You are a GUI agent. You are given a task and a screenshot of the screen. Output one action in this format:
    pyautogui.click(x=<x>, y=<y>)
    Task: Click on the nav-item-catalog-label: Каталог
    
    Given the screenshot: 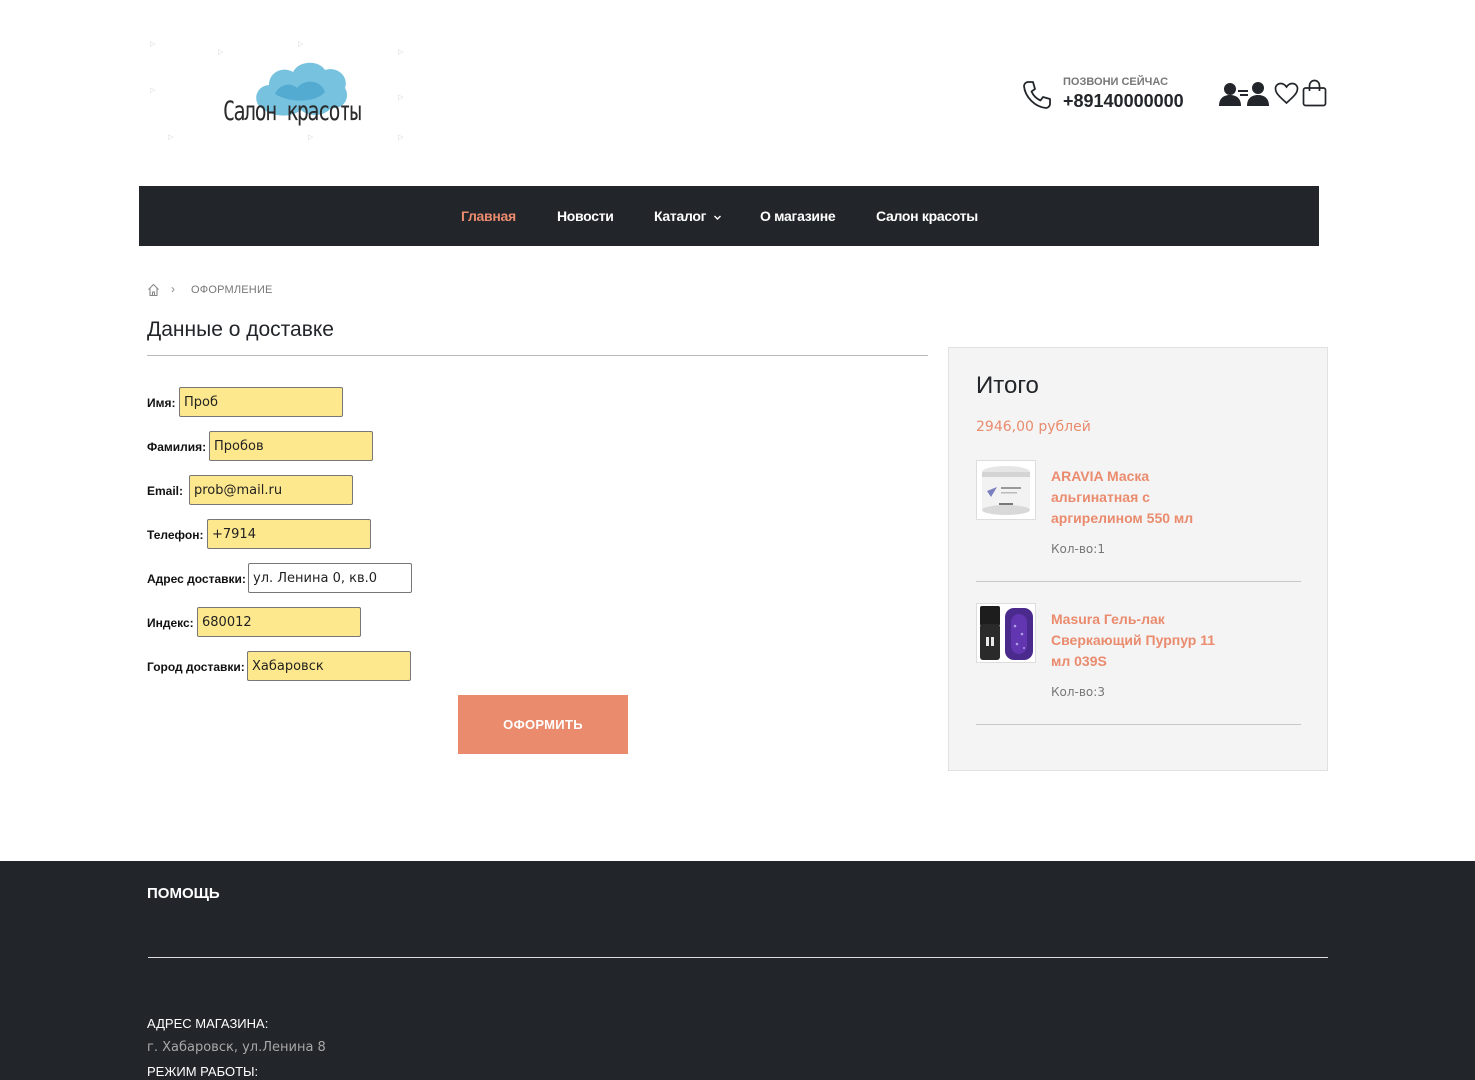 What is the action you would take?
    pyautogui.click(x=680, y=216)
    